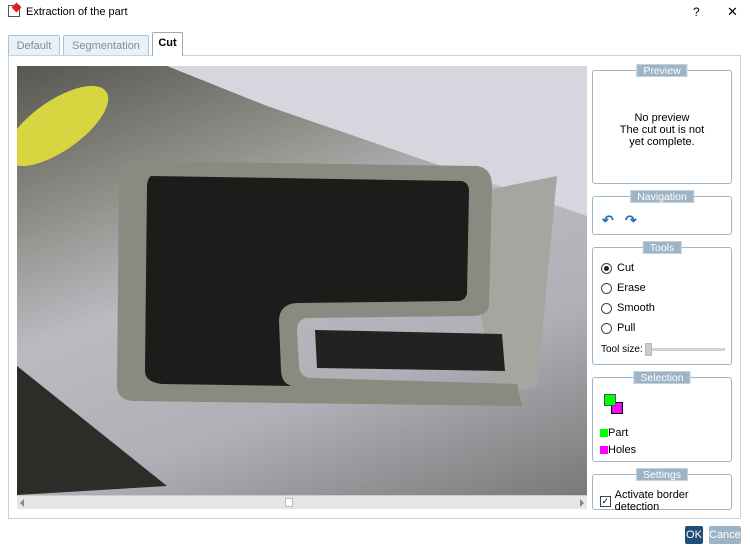  I want to click on cancel-button: Cancel, so click(726, 535).